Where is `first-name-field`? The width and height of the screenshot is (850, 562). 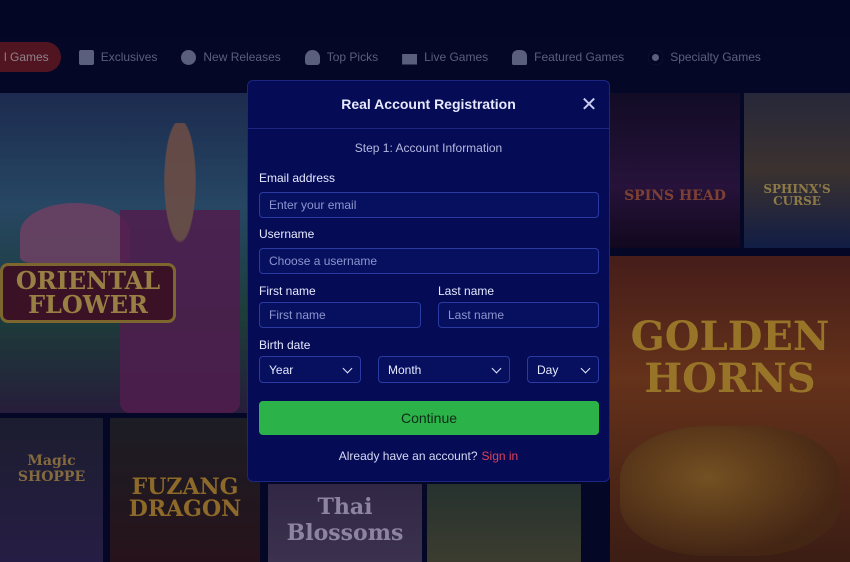
first-name-field is located at coordinates (340, 315).